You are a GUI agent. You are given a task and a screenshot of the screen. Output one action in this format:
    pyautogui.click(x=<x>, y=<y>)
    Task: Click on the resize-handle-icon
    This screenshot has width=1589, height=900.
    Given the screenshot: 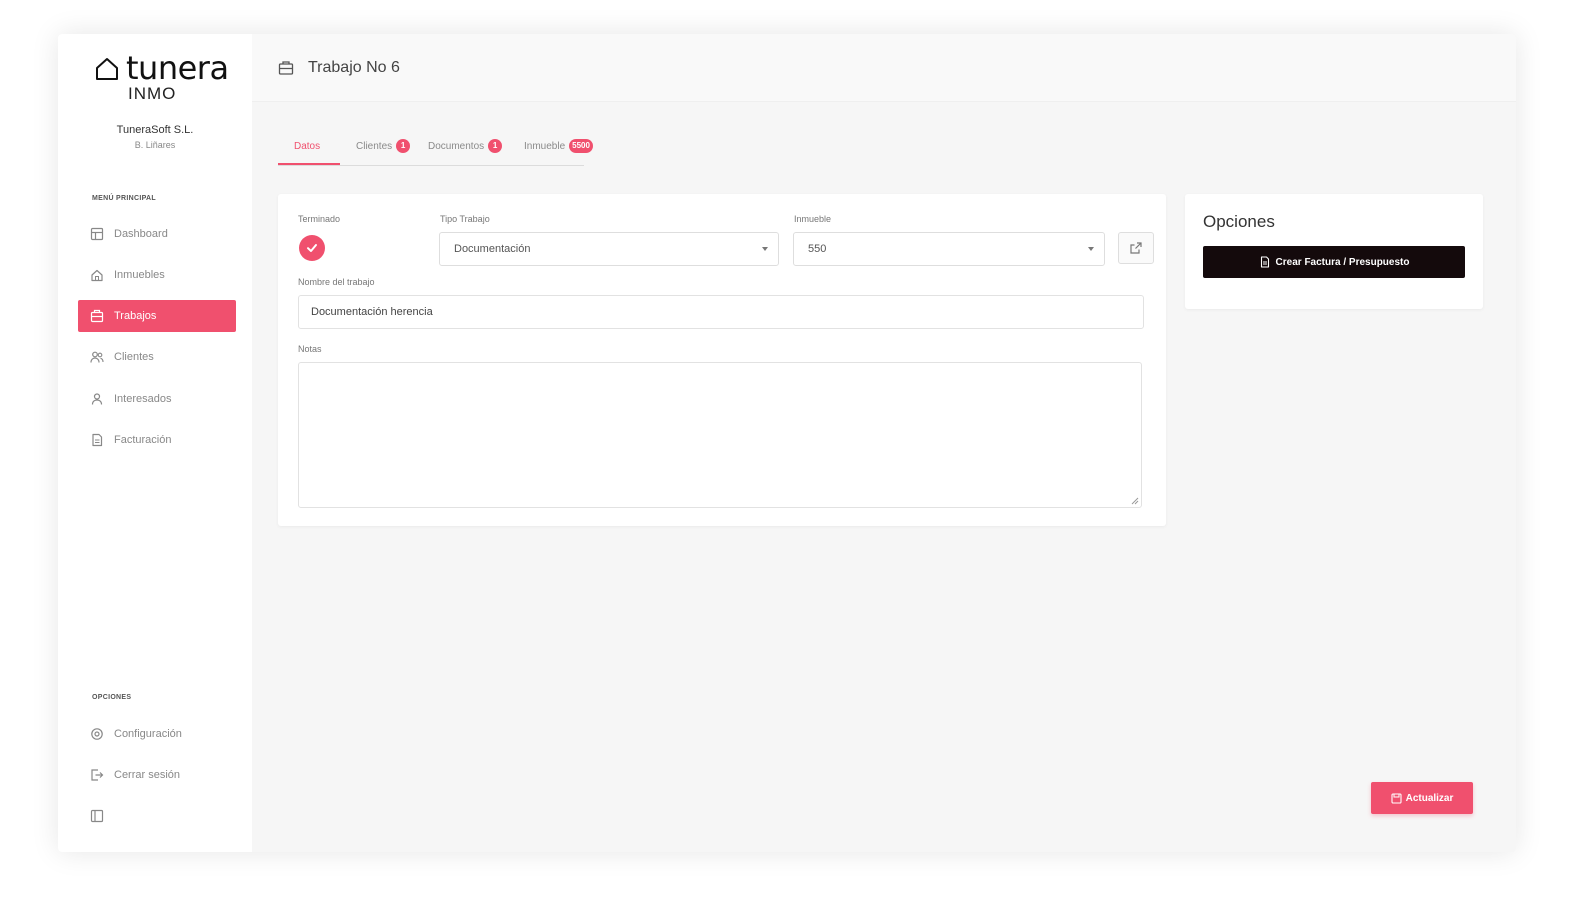 What is the action you would take?
    pyautogui.click(x=1135, y=501)
    